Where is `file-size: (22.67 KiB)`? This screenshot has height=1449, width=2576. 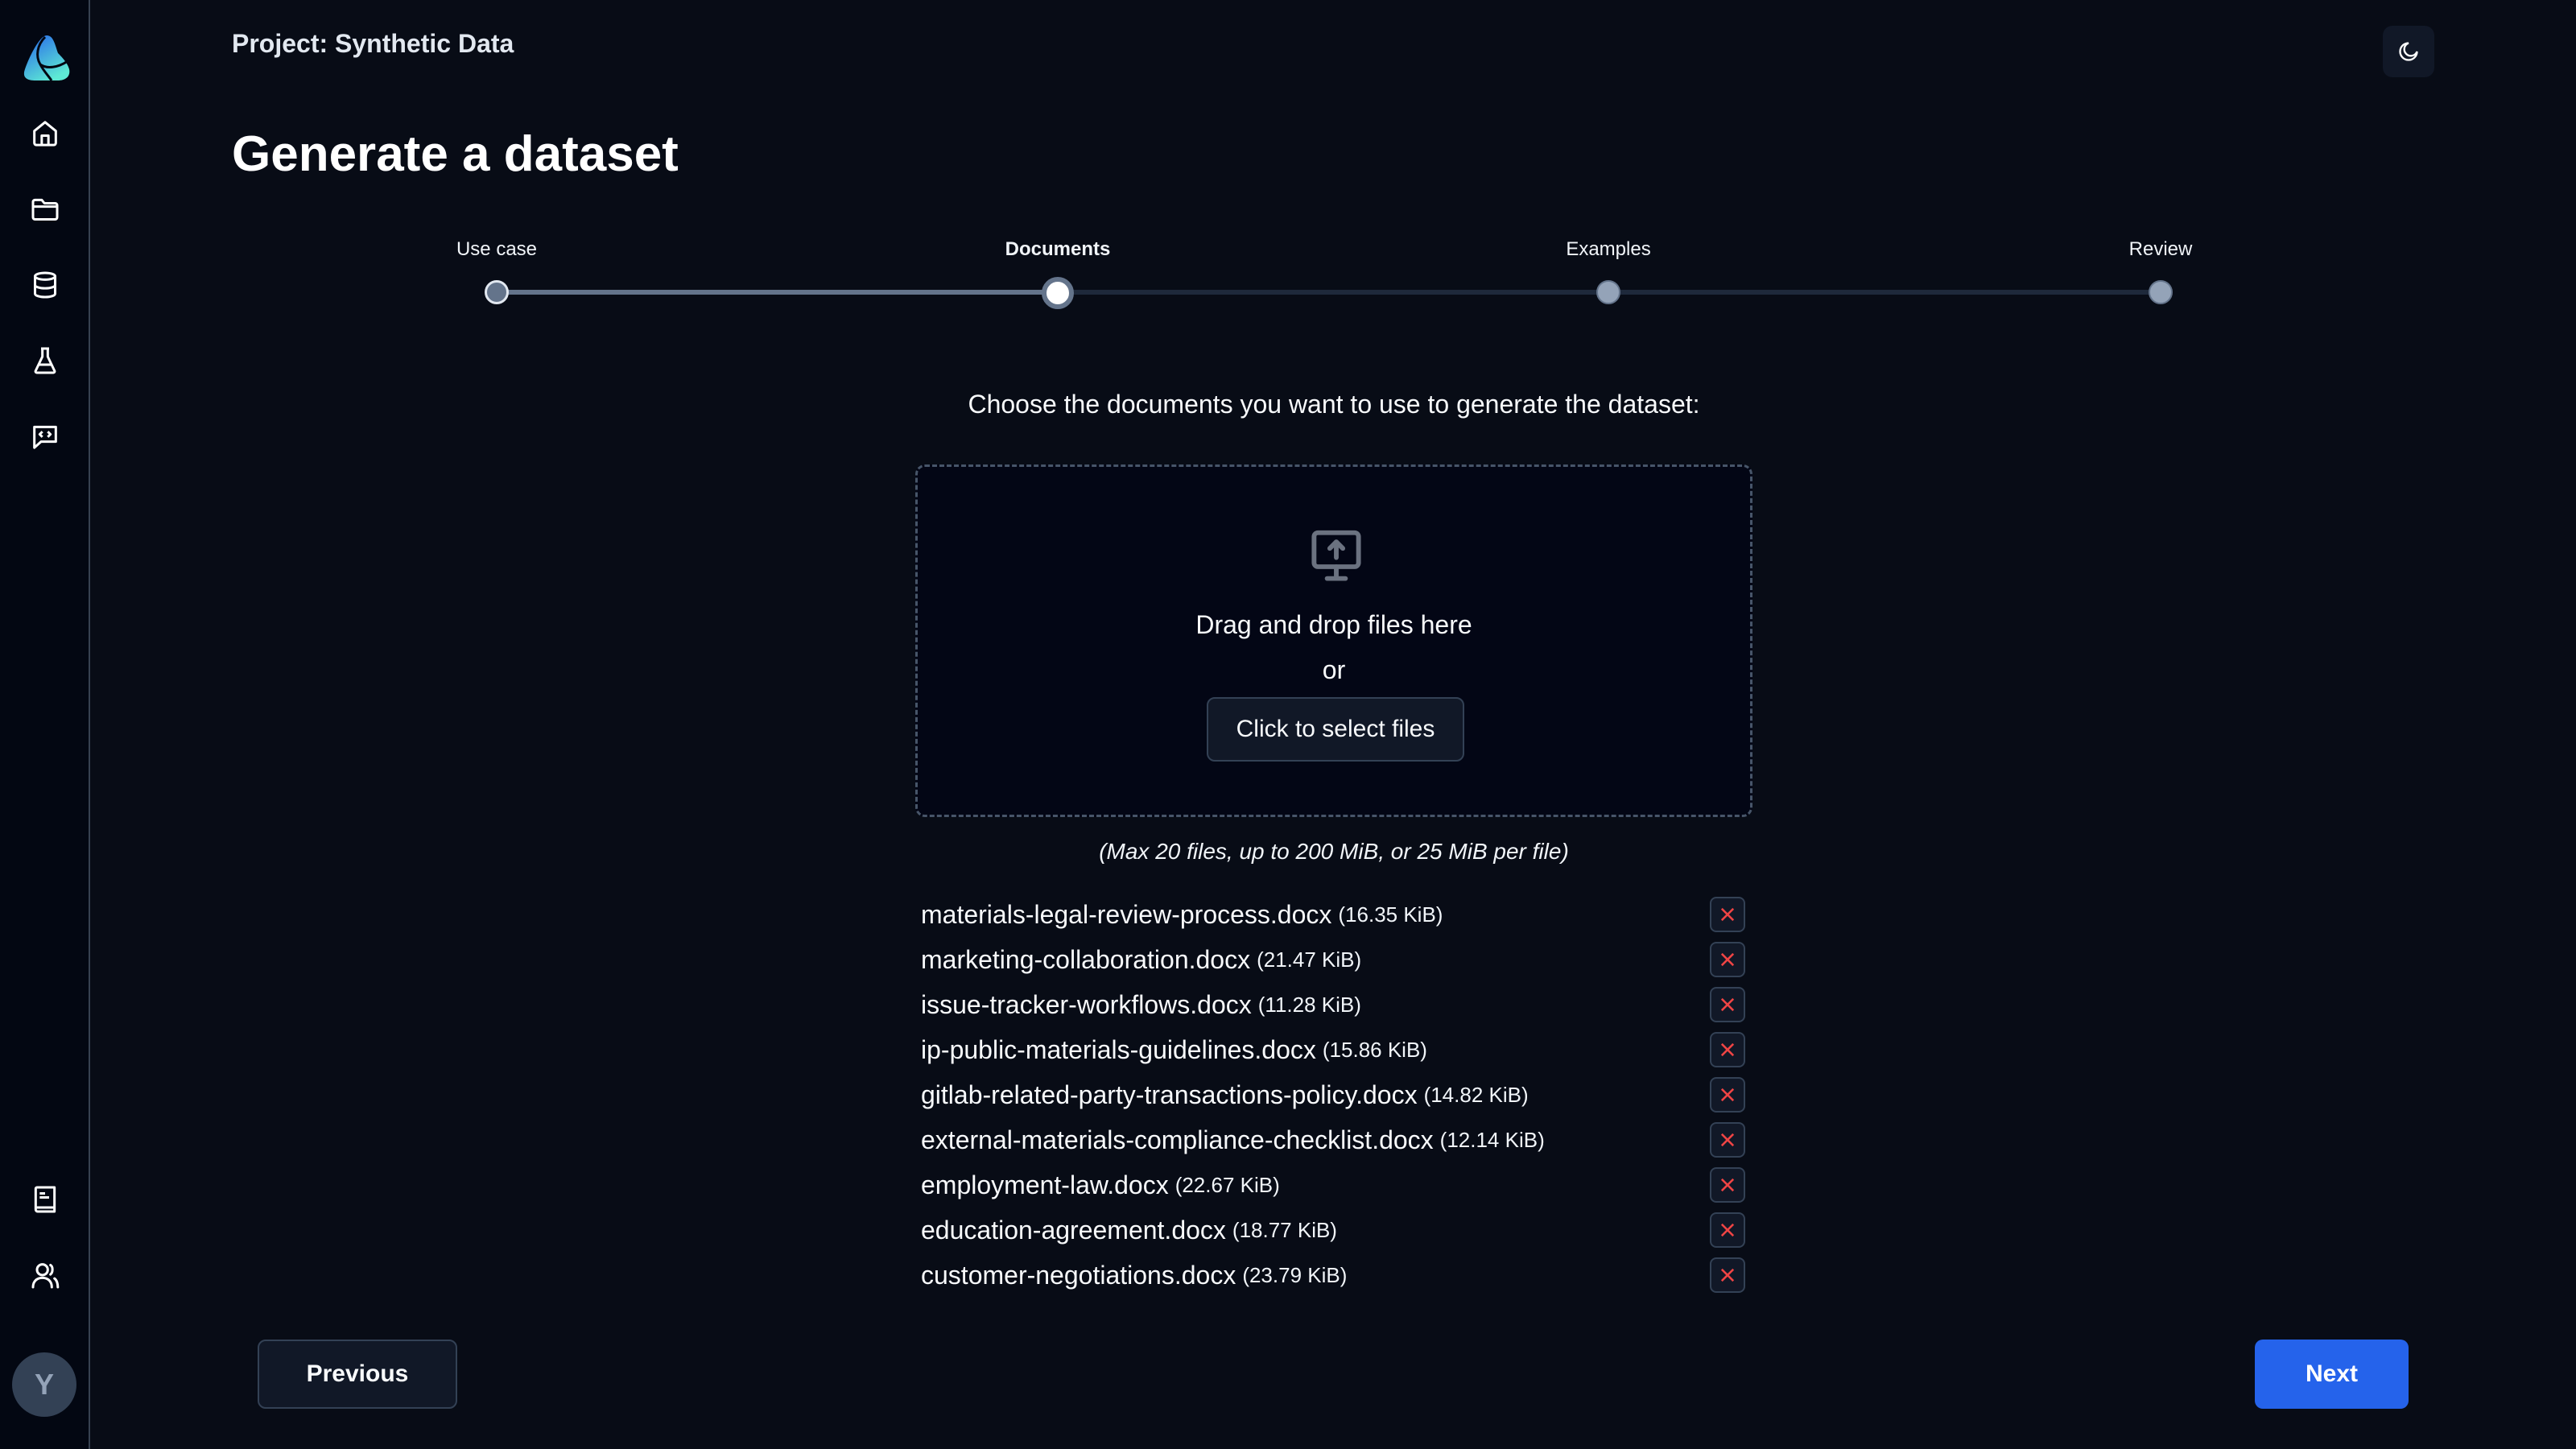
file-size: (22.67 KiB) is located at coordinates (1227, 1184).